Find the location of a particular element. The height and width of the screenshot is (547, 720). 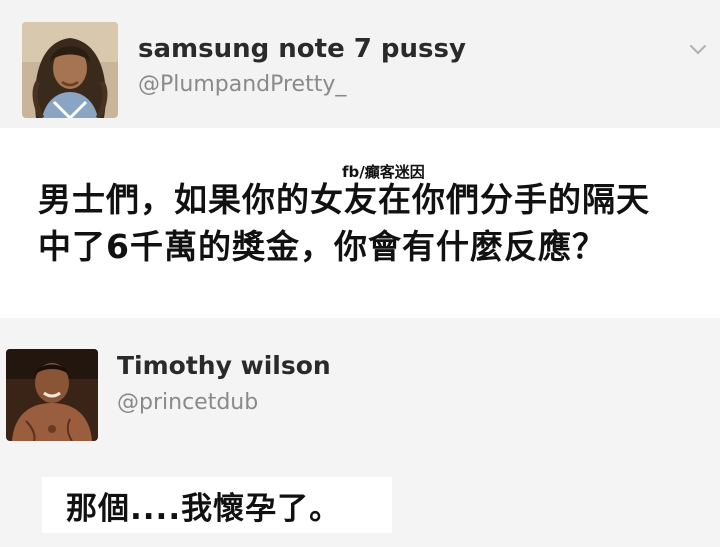

display-name: samsung note 7 pussy is located at coordinates (302, 49).